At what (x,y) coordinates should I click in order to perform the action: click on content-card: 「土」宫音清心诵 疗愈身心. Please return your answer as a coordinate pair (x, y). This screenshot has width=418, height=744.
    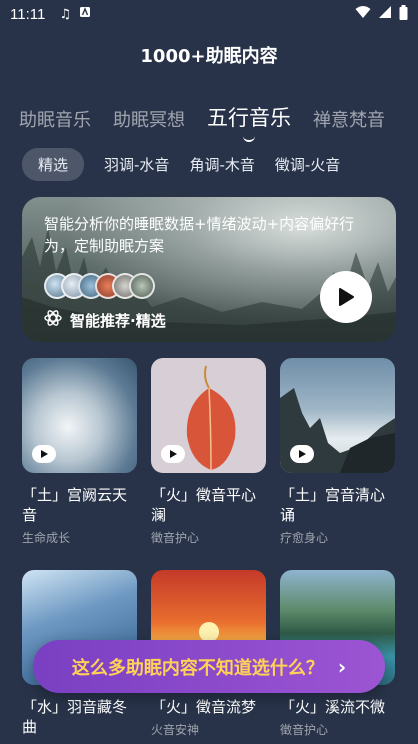
    Looking at the image, I should click on (337, 452).